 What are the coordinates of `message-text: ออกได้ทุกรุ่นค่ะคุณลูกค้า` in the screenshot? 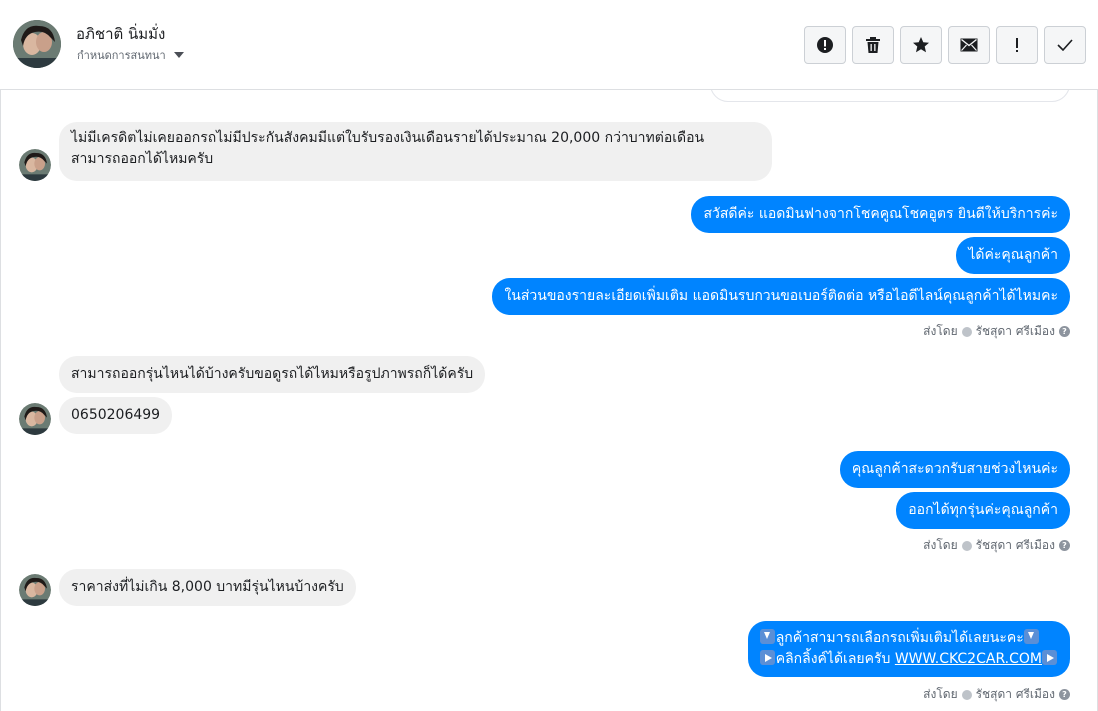 It's located at (983, 510).